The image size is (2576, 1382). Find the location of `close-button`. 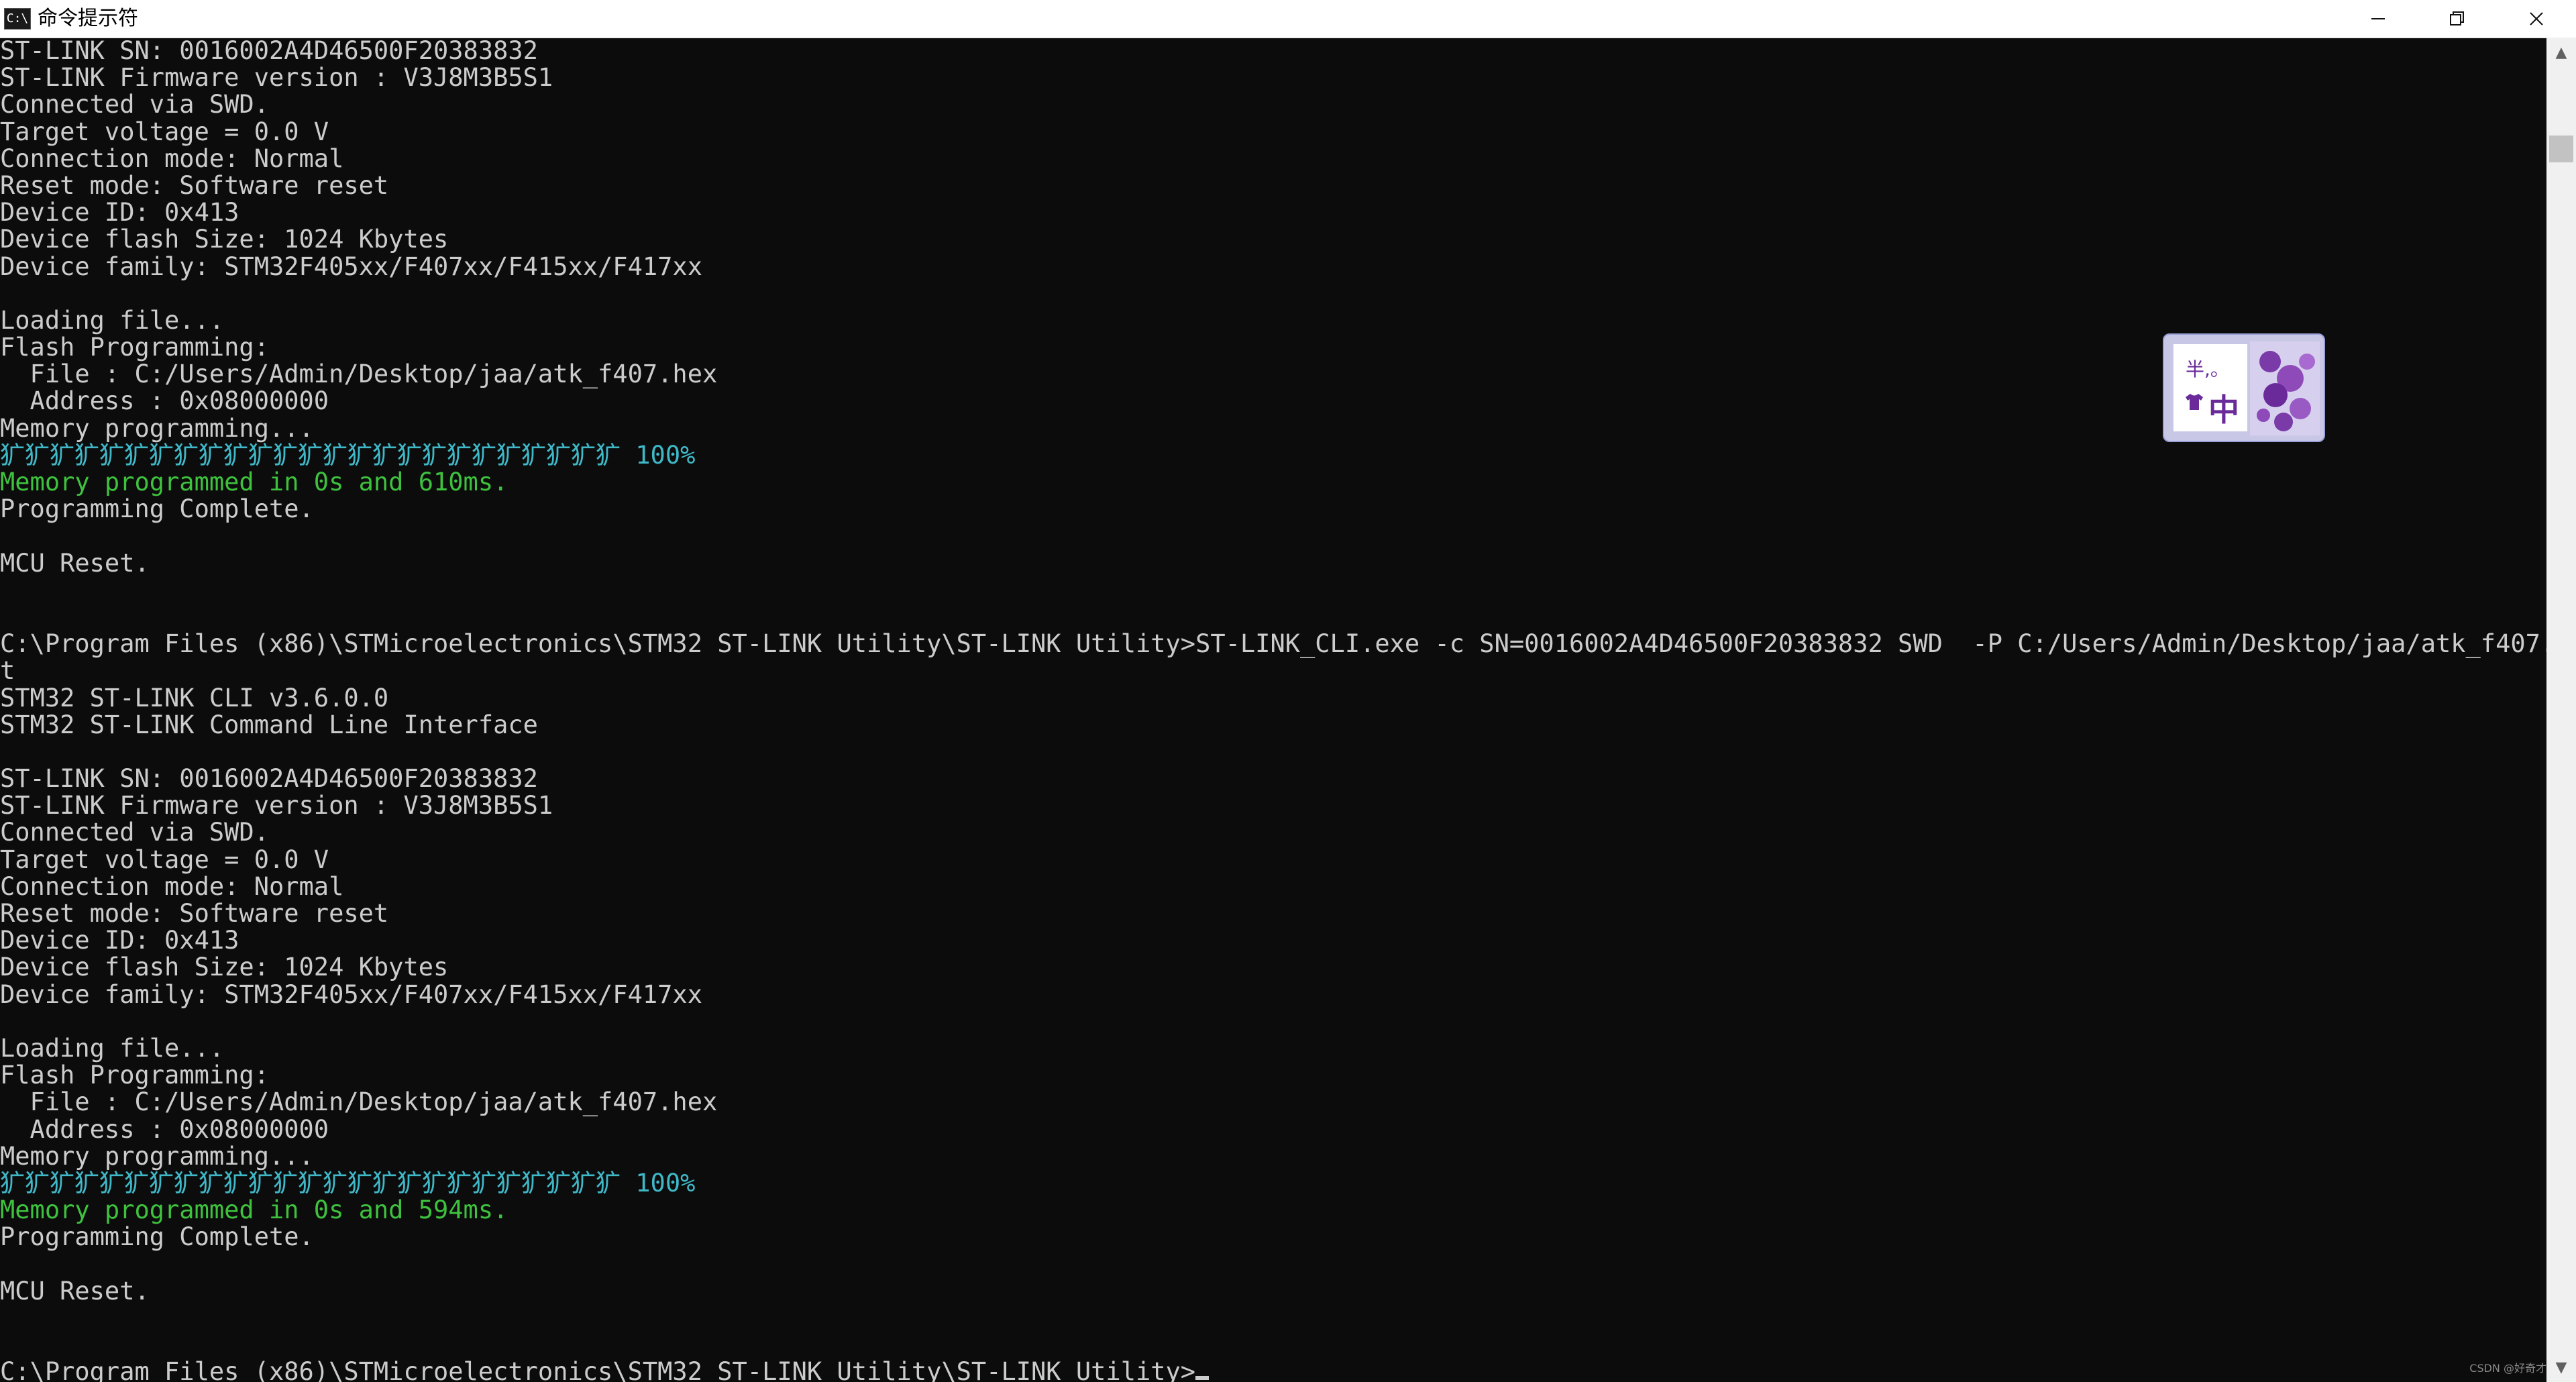

close-button is located at coordinates (2536, 19).